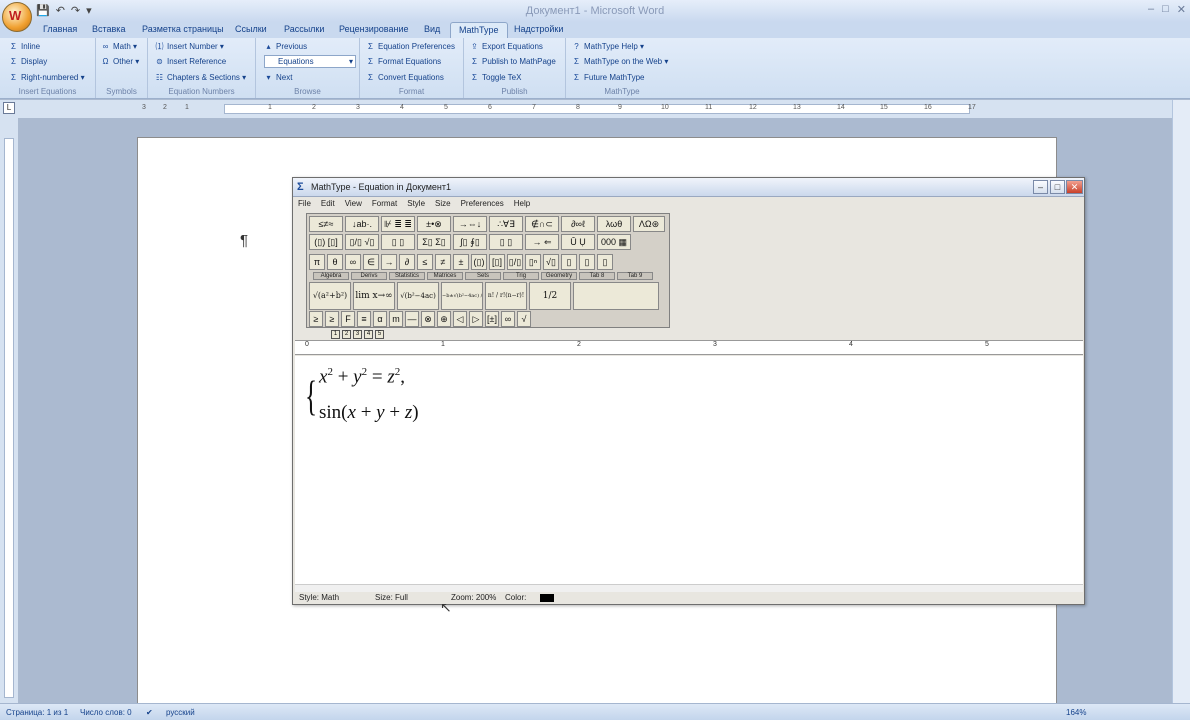  Describe the element at coordinates (608, 46) in the screenshot. I see `mathtype-help-button: ? MathType Help ▾` at that location.